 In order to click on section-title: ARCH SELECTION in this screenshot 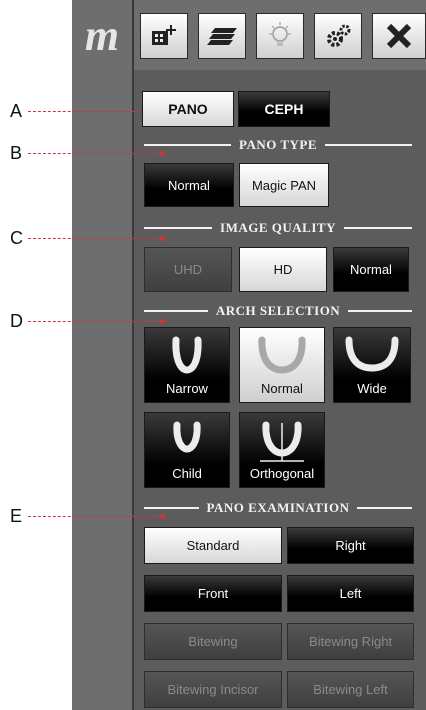, I will do `click(278, 310)`.